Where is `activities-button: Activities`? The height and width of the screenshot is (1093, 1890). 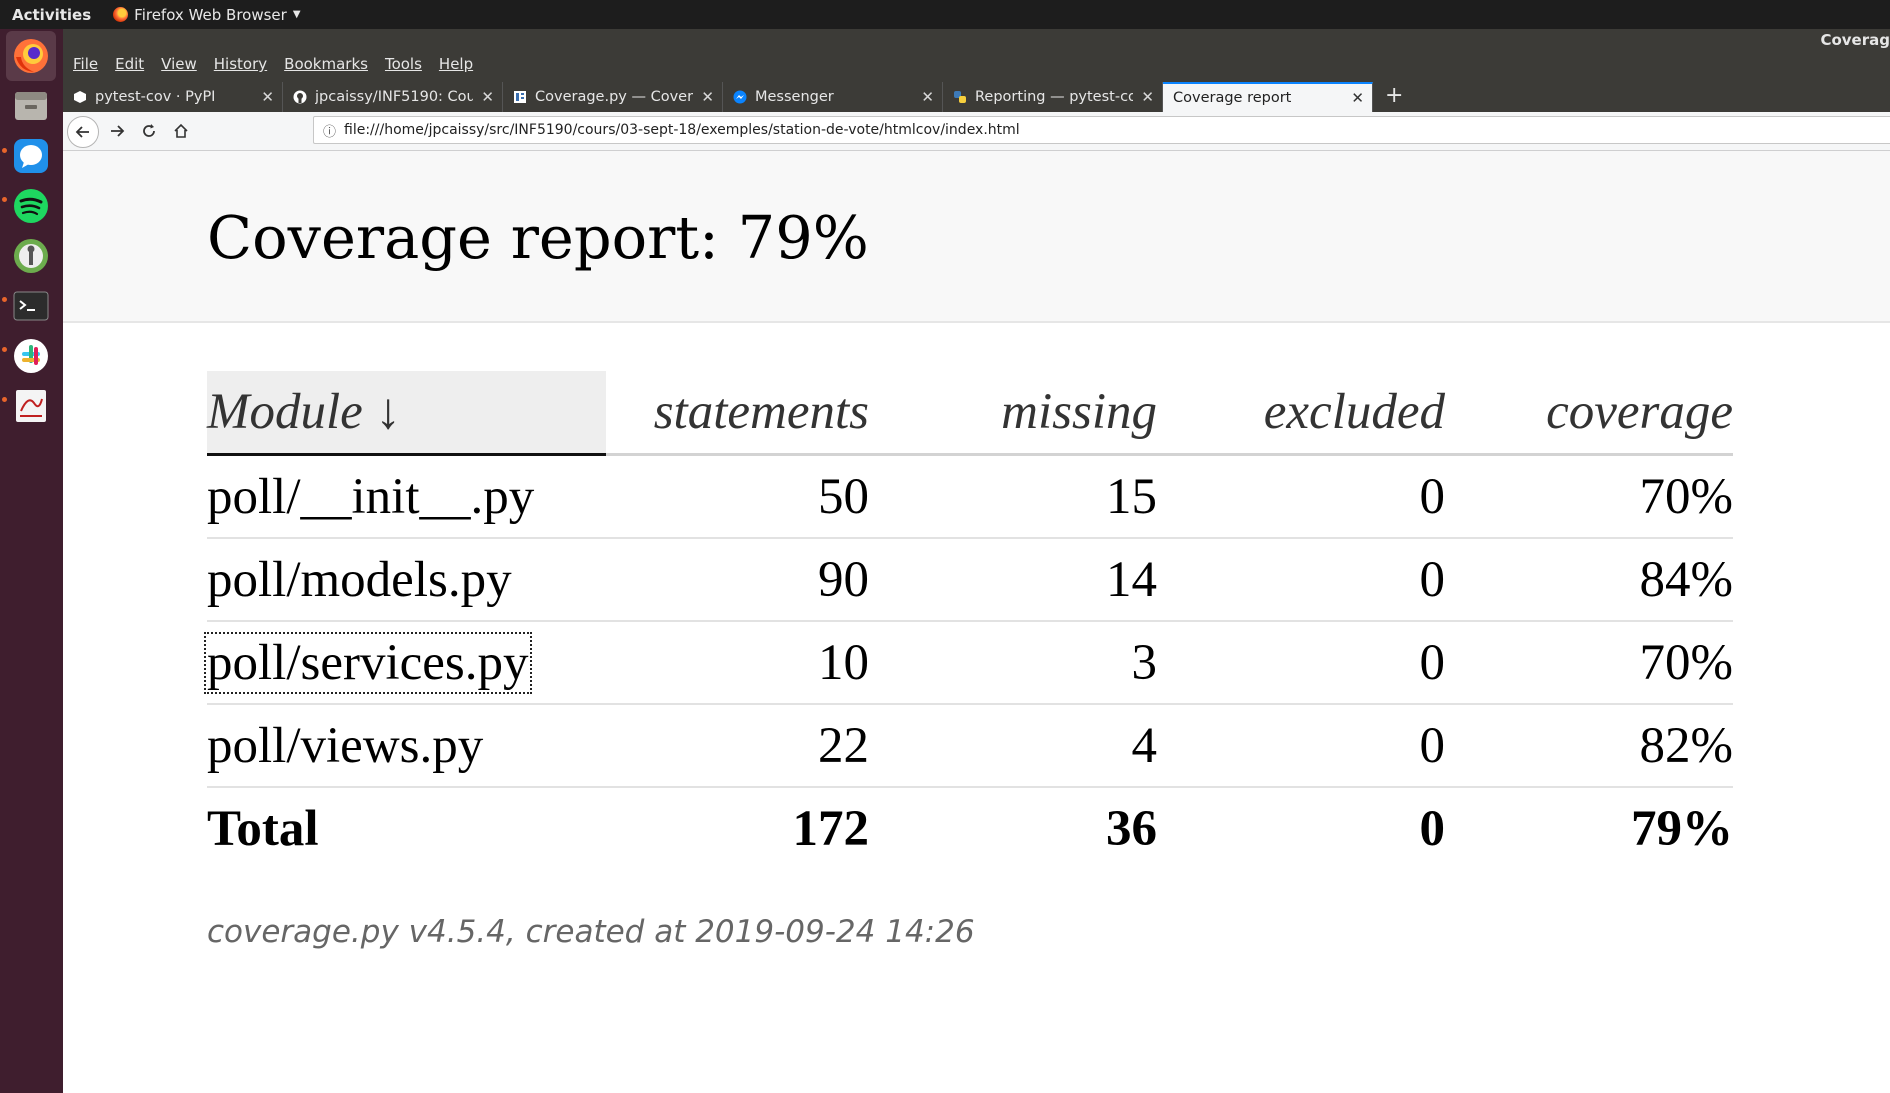
activities-button: Activities is located at coordinates (51, 15).